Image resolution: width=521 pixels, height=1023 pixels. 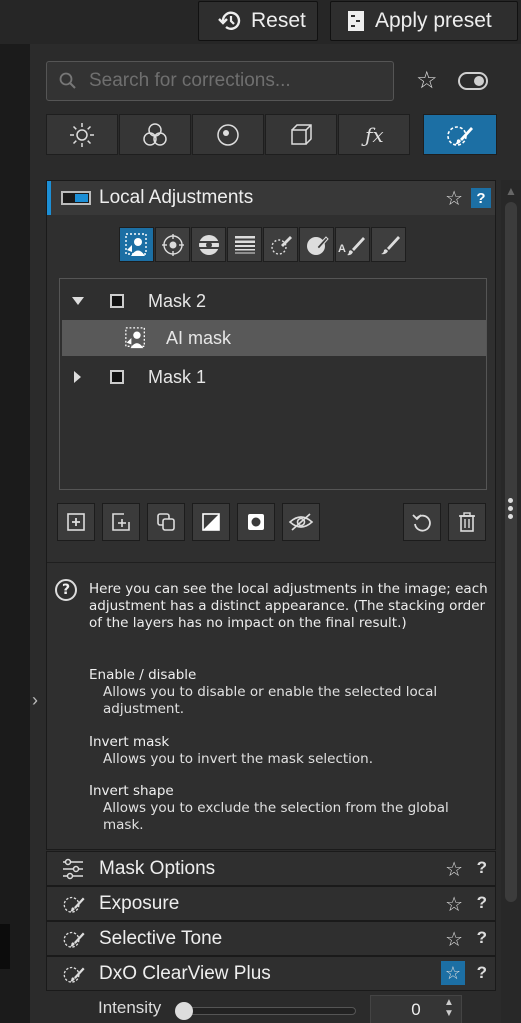 I want to click on add-mask-button, so click(x=121, y=522).